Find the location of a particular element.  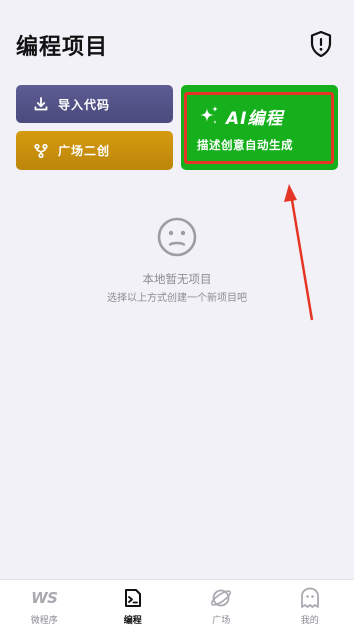

shield-alert-icon is located at coordinates (321, 44).